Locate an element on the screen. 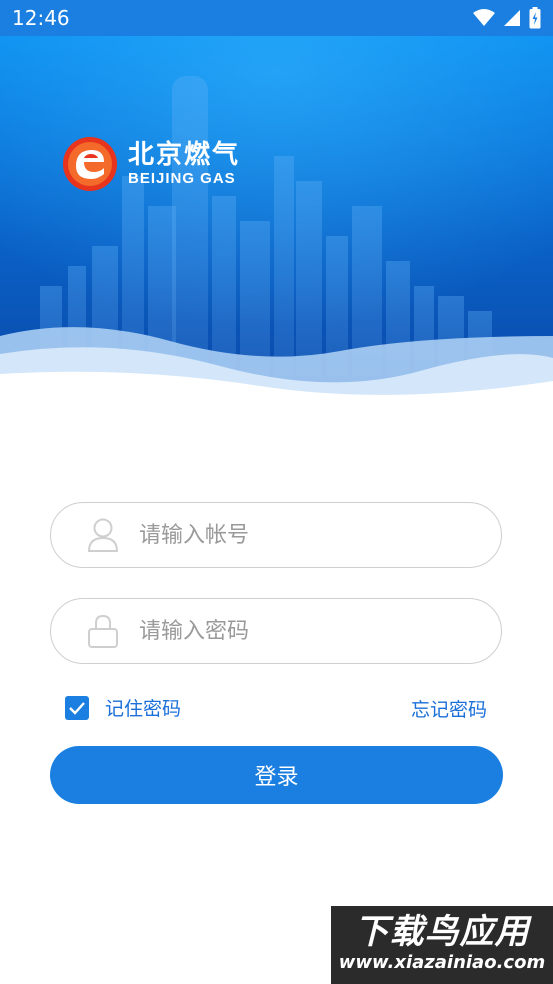 This screenshot has width=553, height=984. status-icons is located at coordinates (507, 18).